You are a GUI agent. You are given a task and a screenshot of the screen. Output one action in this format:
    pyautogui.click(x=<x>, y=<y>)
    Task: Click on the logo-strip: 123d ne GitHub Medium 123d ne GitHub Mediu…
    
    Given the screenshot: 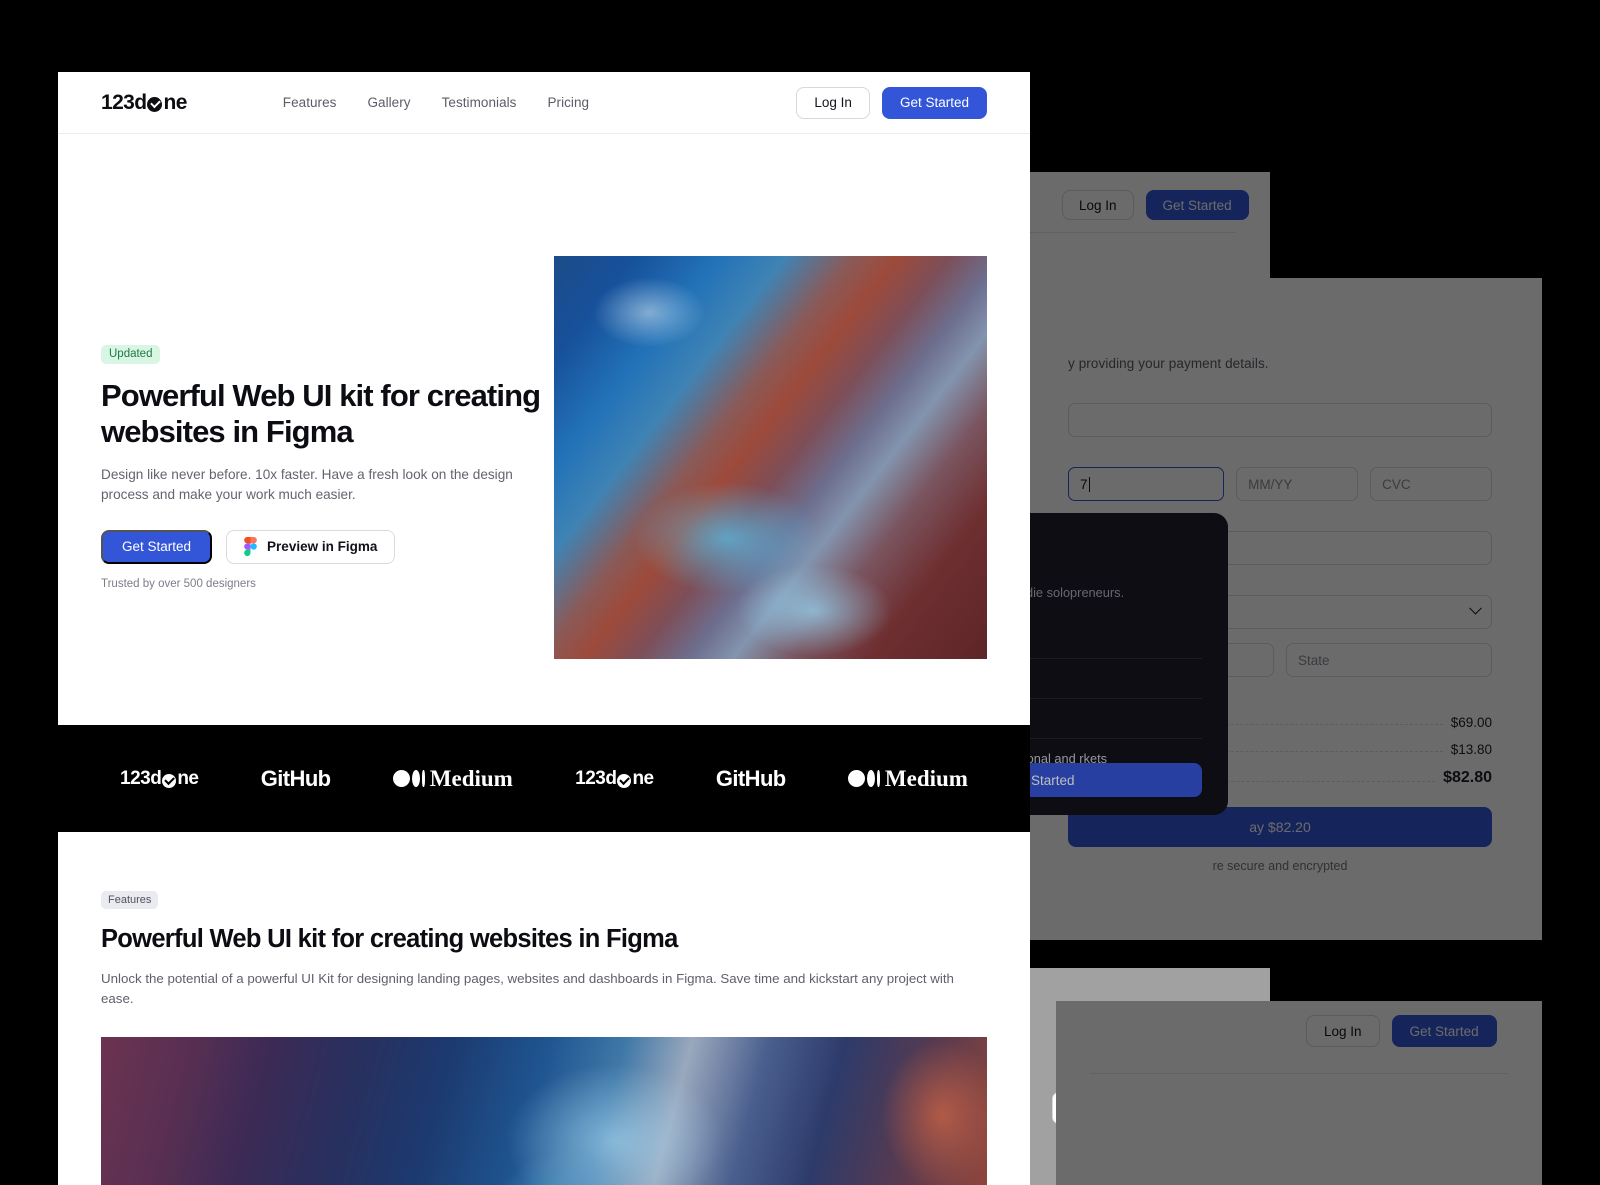 What is the action you would take?
    pyautogui.click(x=544, y=778)
    